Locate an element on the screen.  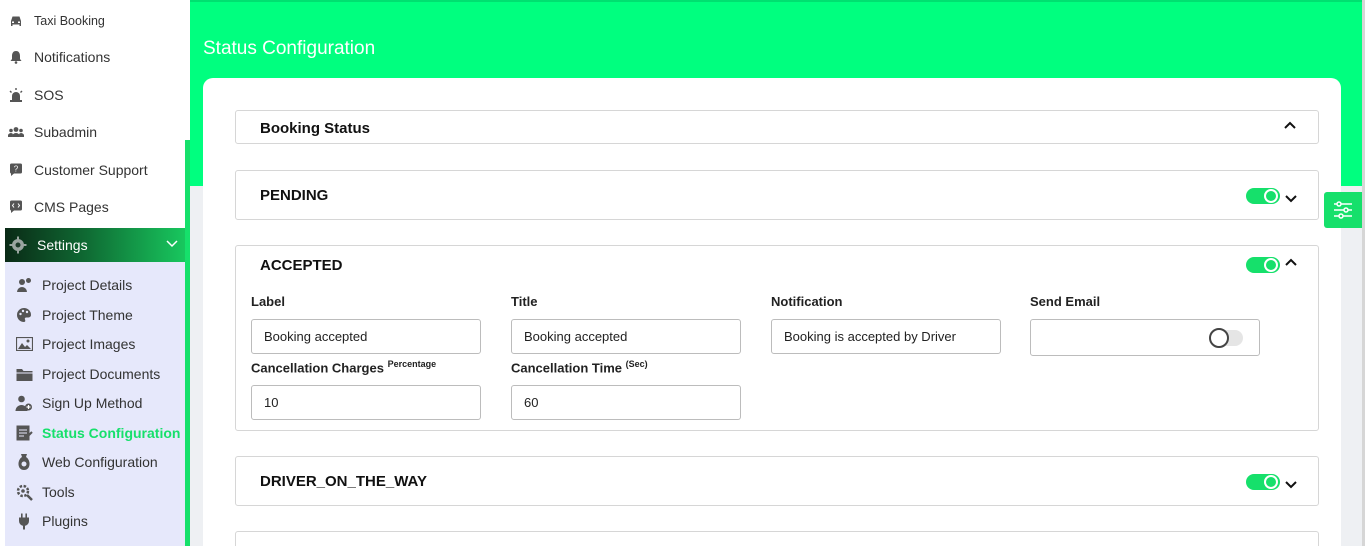
sidebar-item-taxi-booking: Taxi Booking is located at coordinates (92, 21).